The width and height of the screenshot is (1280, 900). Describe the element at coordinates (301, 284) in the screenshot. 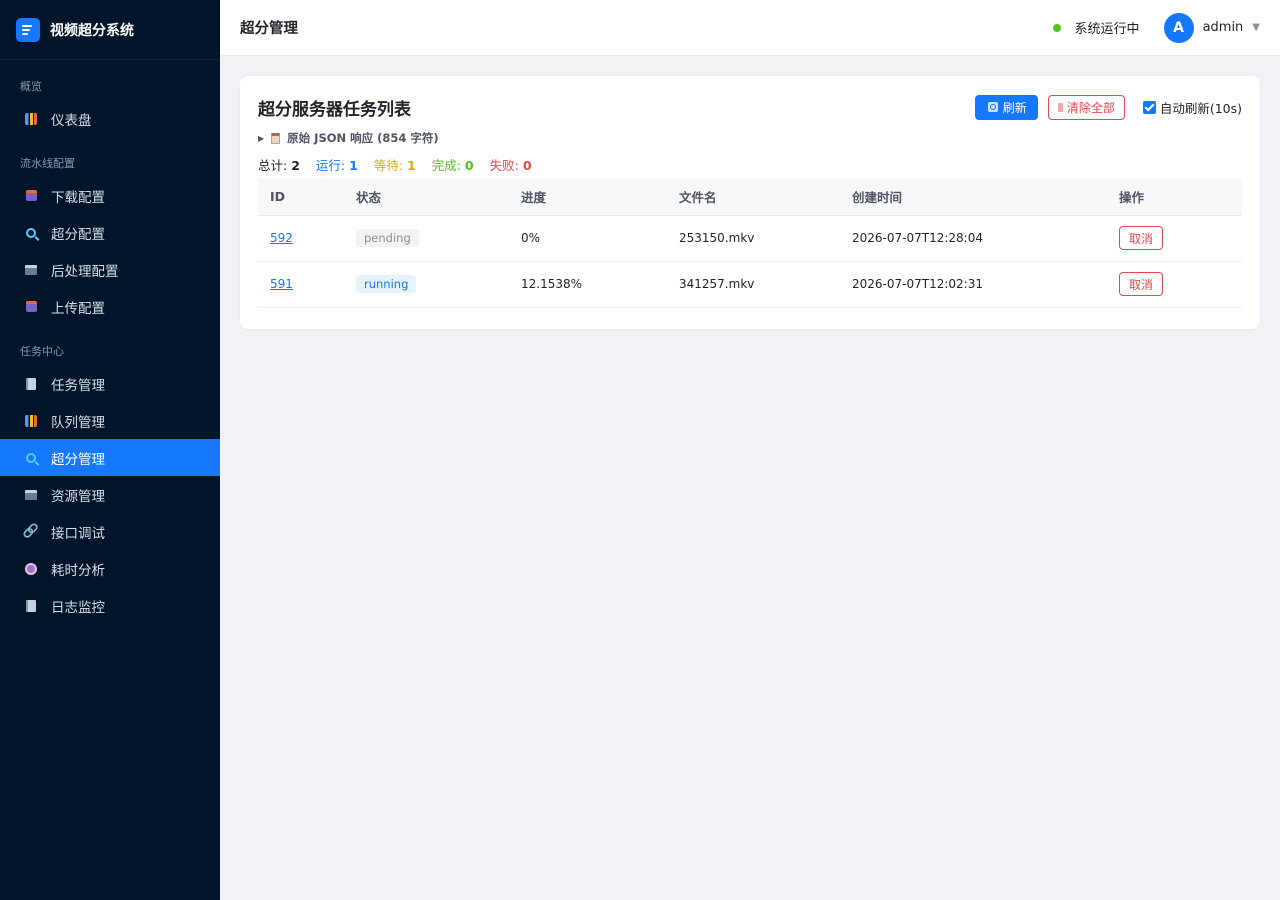

I see `cell-id: 591` at that location.